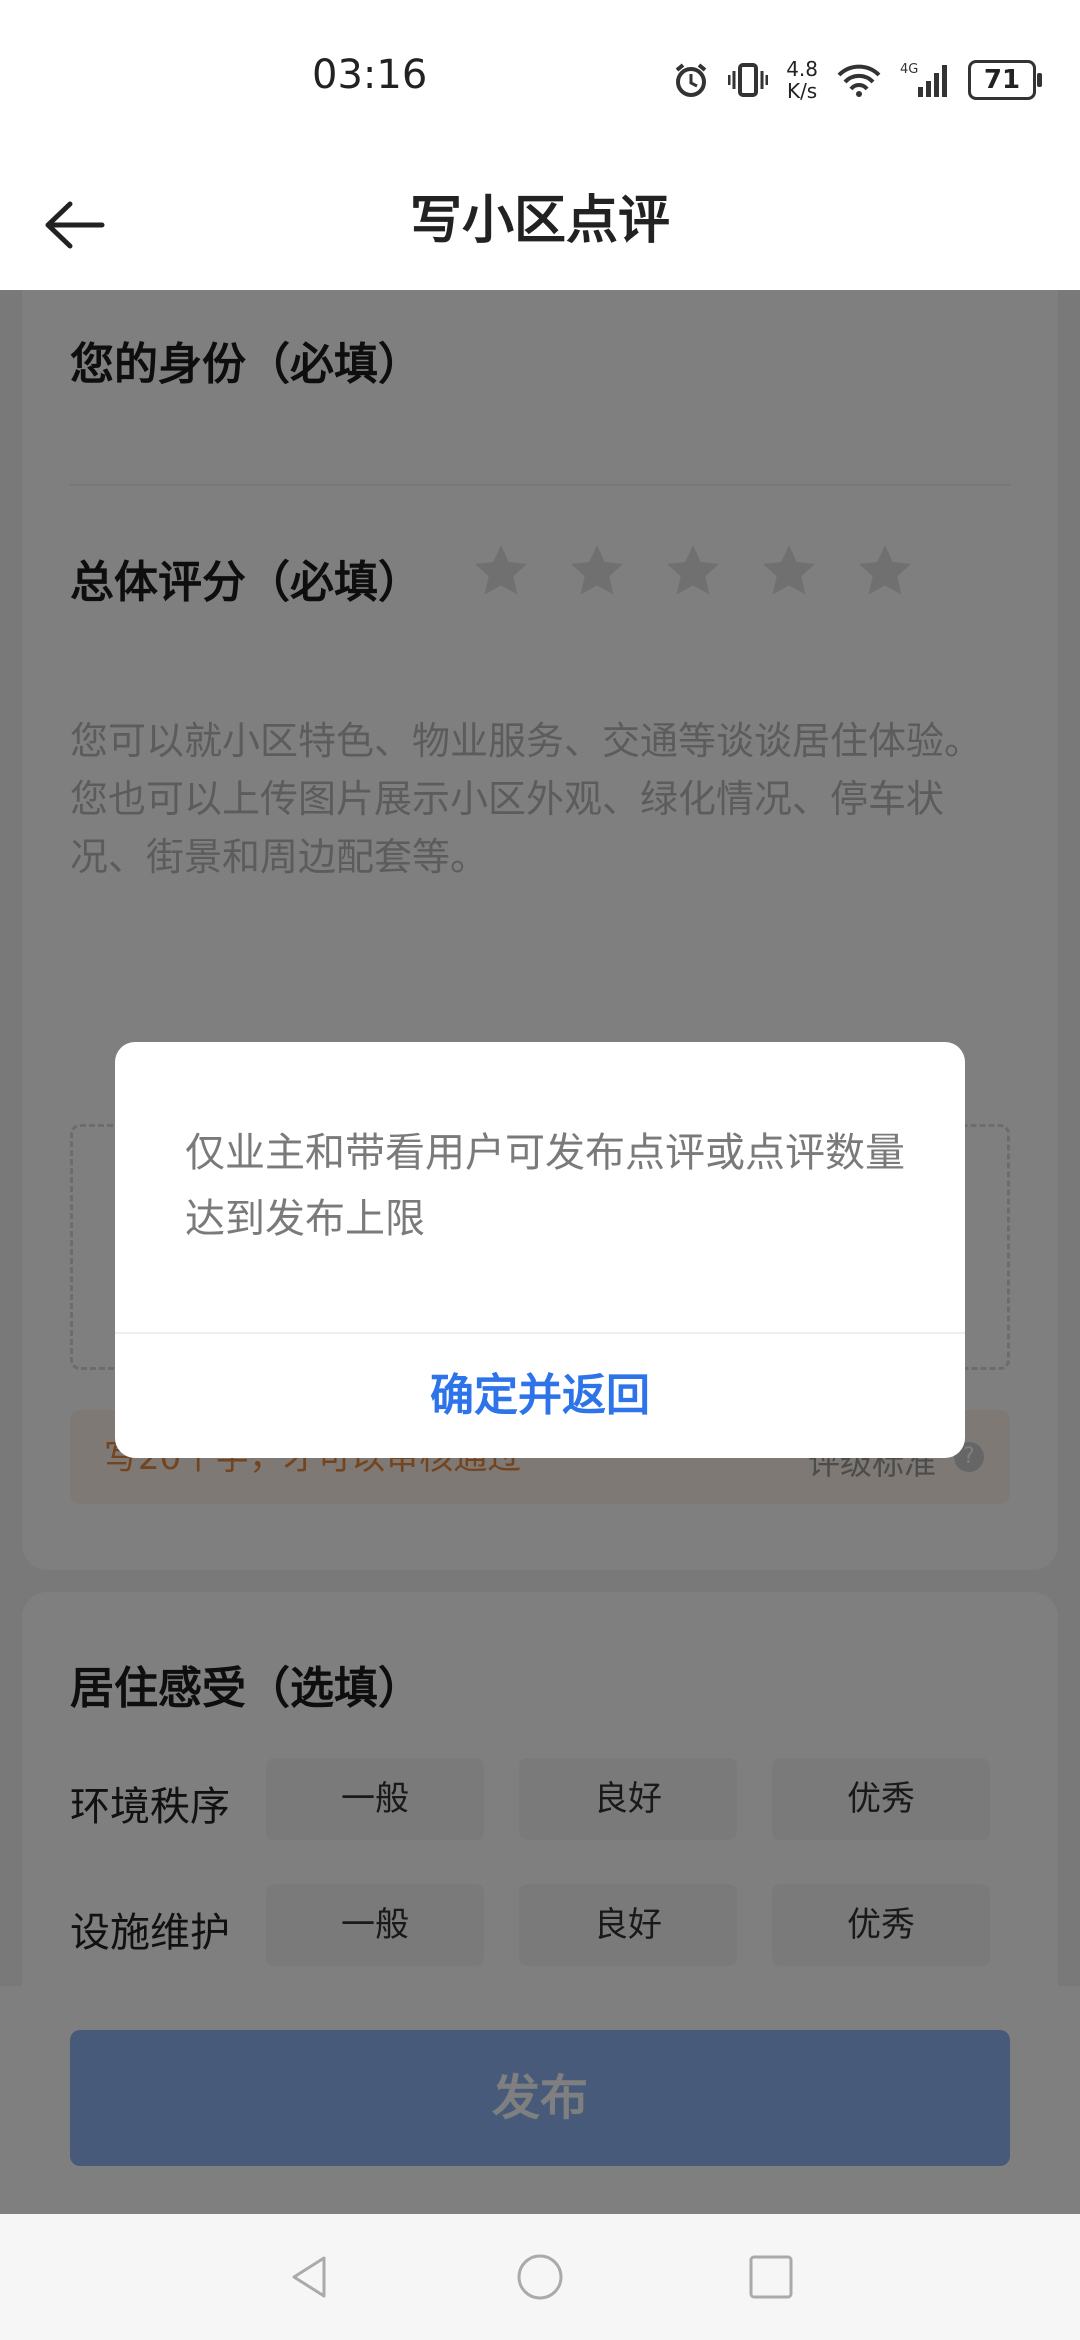 This screenshot has height=2340, width=1080. Describe the element at coordinates (540, 2277) in the screenshot. I see `nav-home-icon` at that location.